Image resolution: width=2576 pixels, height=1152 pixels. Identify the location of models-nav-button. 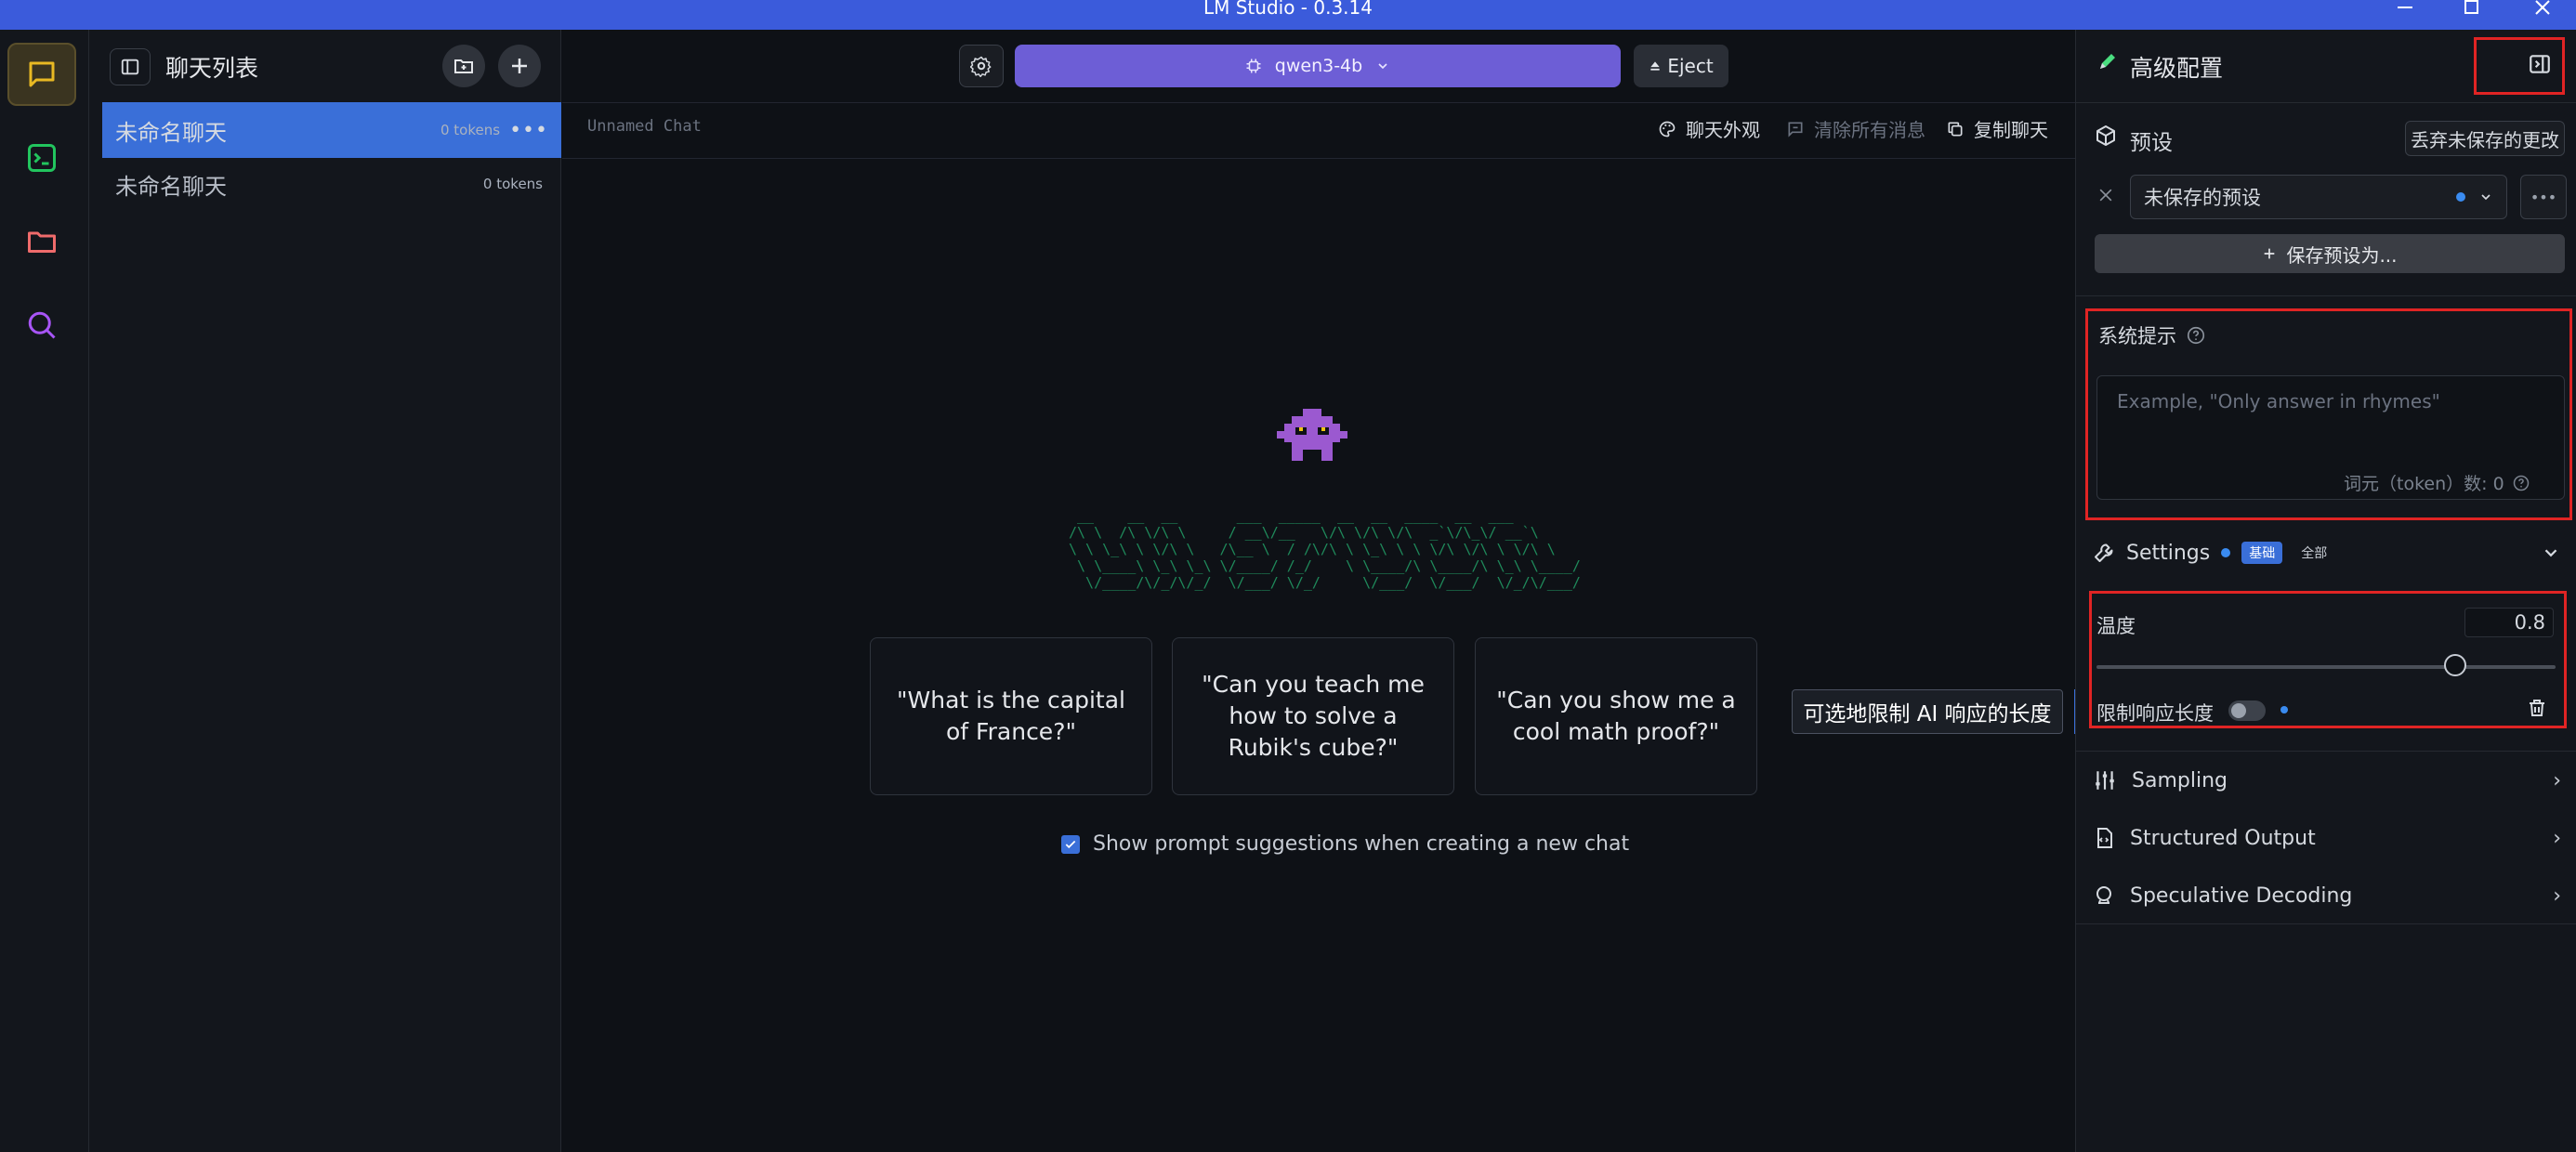
(41, 241).